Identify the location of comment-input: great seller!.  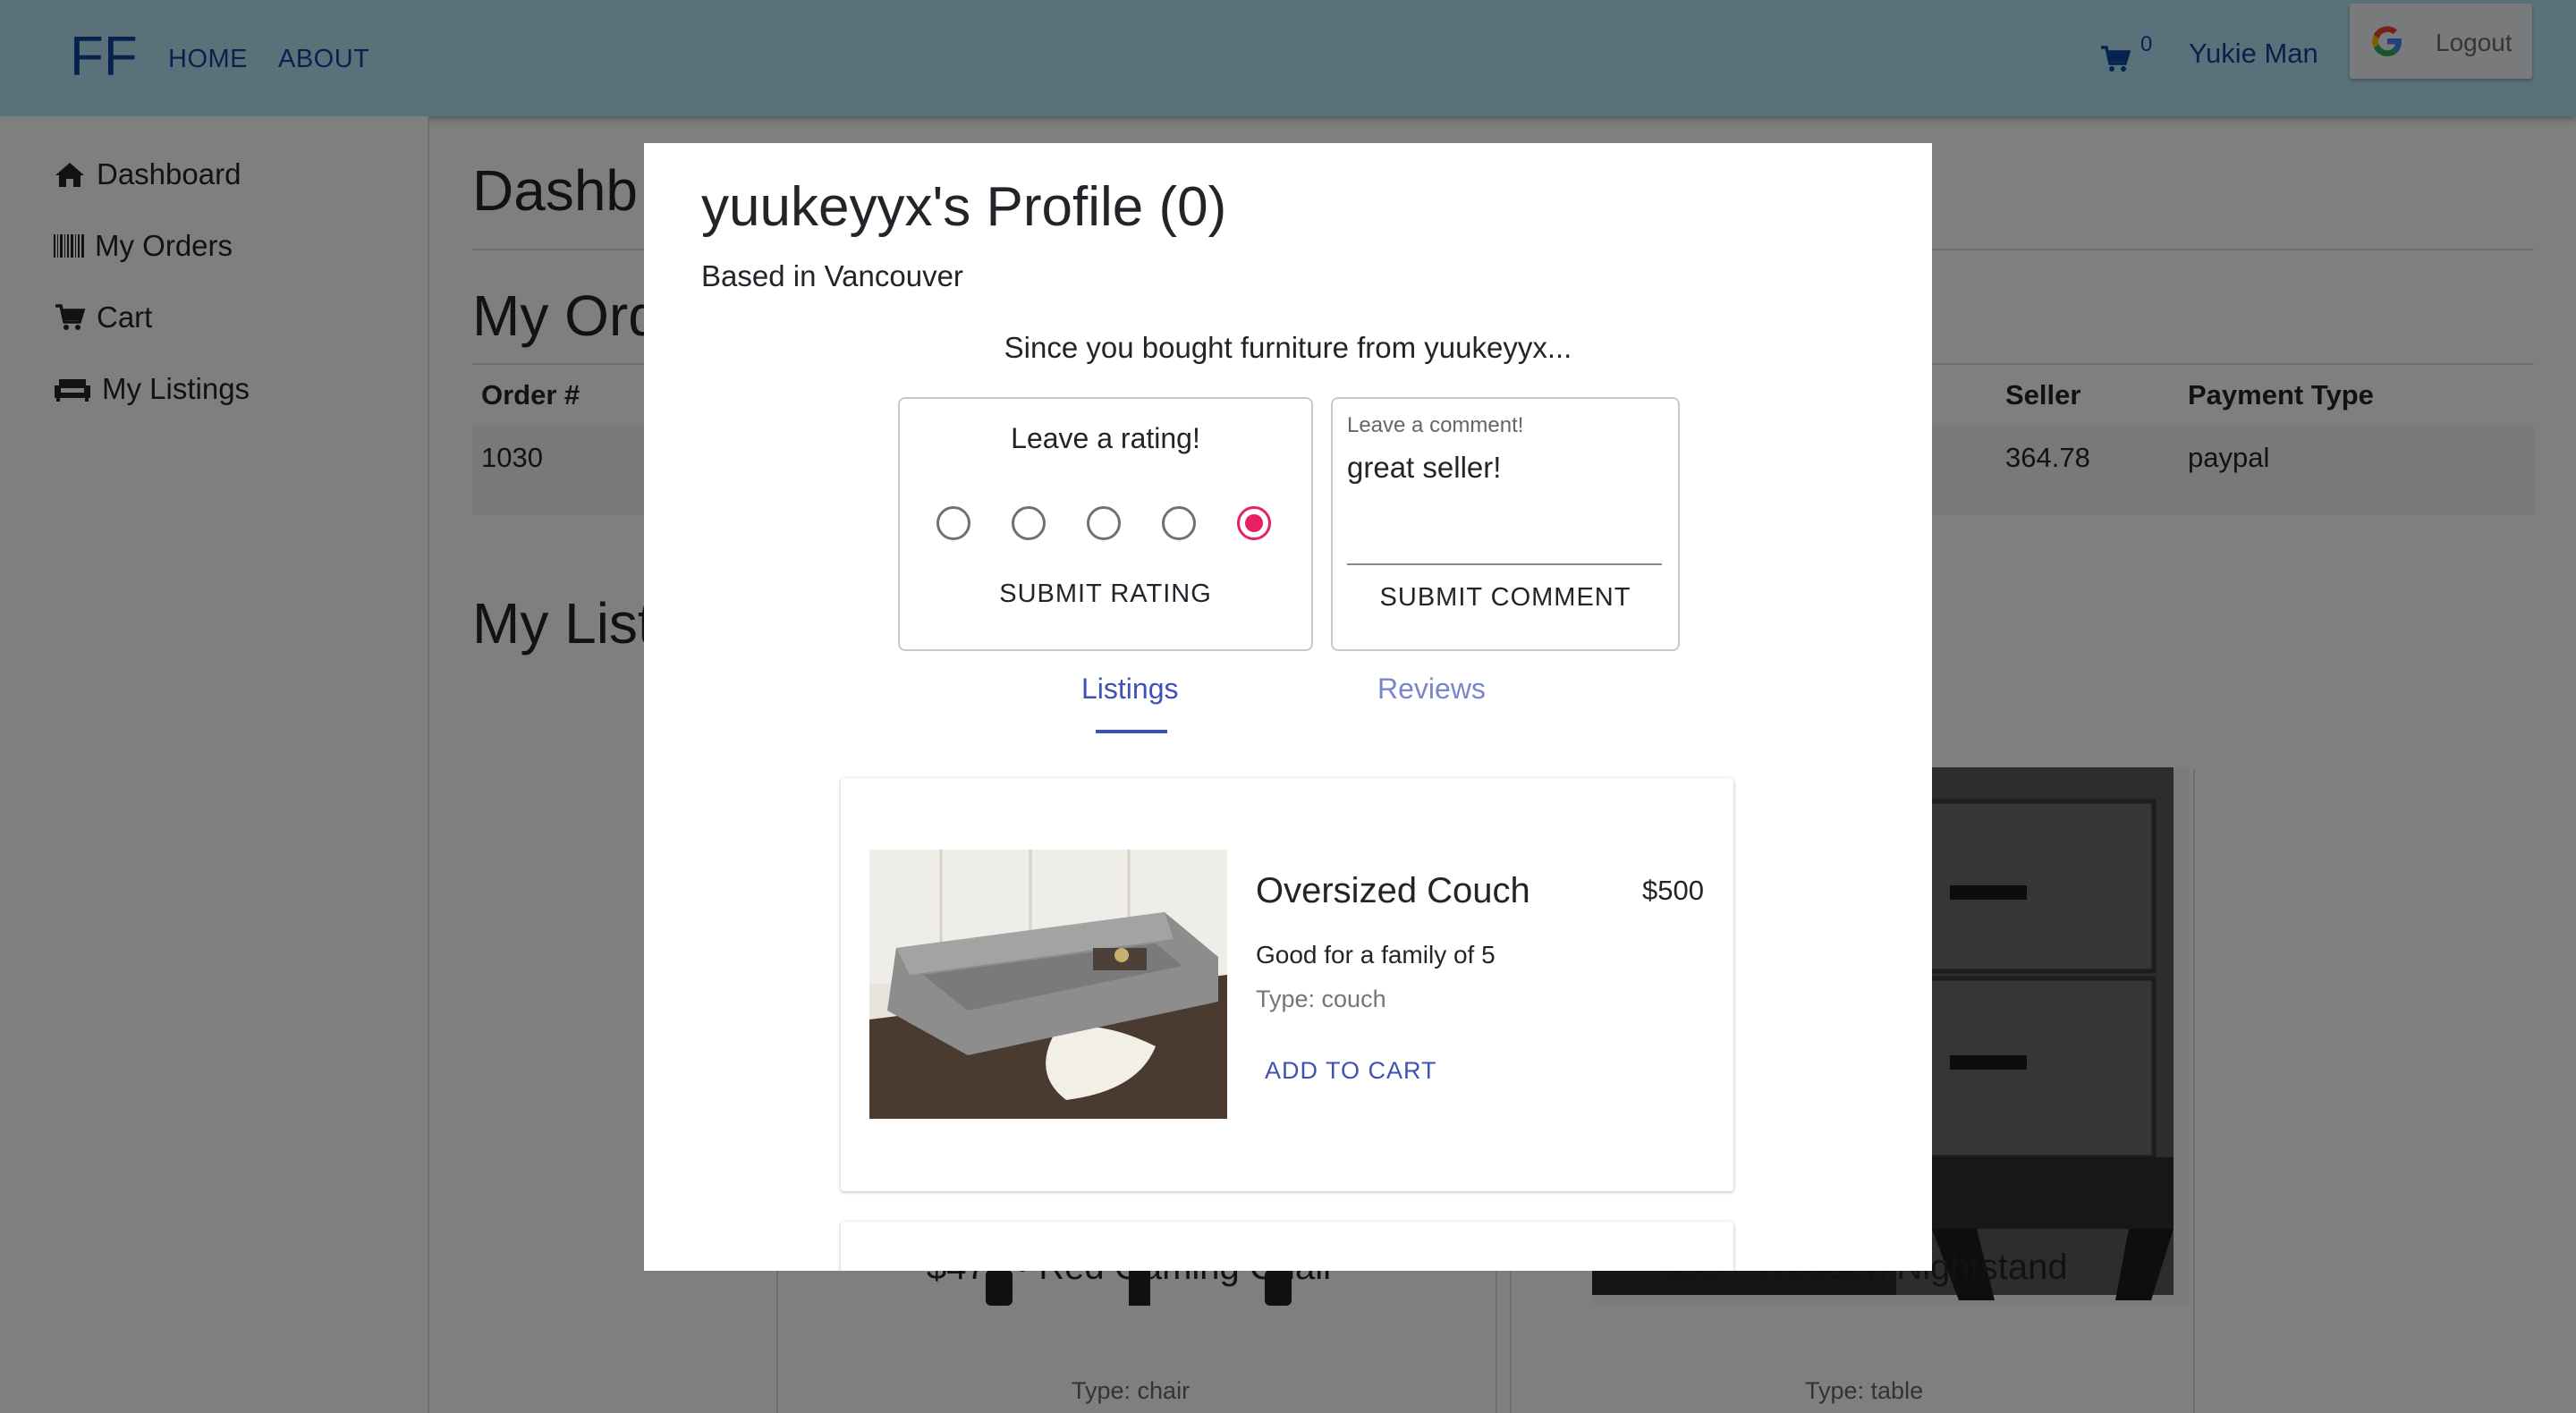
(1424, 468).